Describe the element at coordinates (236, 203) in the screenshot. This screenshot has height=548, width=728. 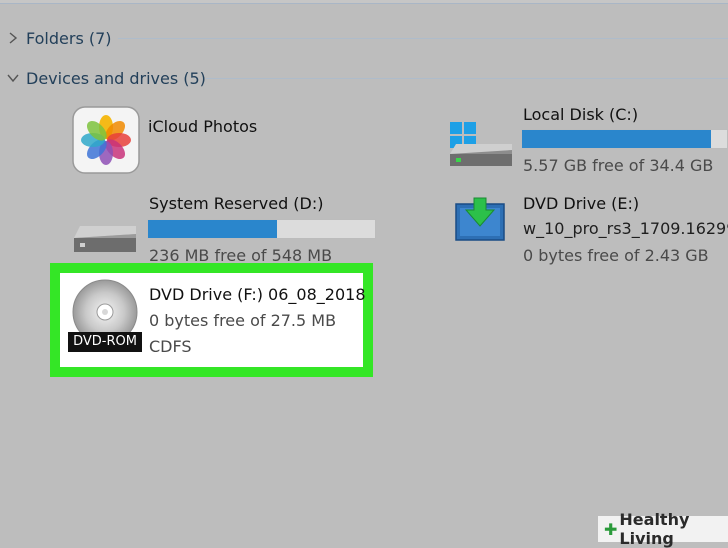
I see `drive-name: System Reserved (D:)` at that location.